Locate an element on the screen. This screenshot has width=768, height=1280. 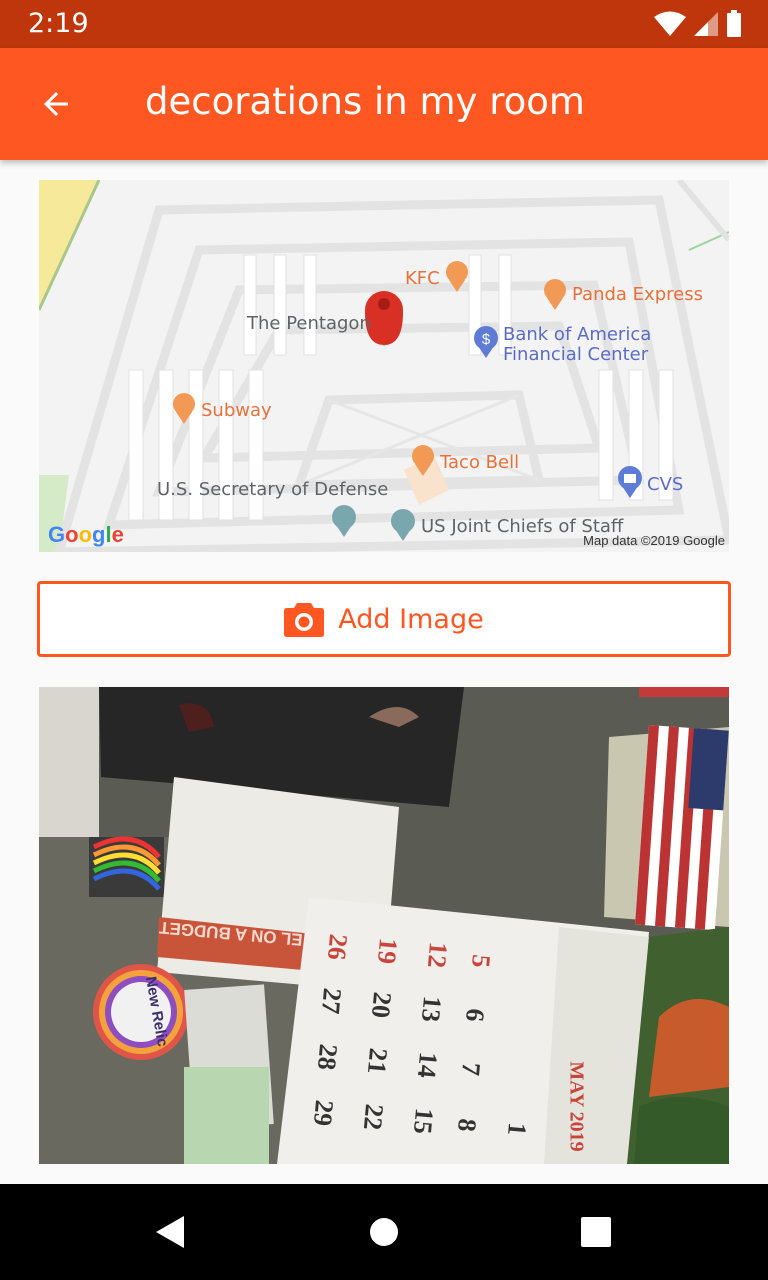
nav-back-icon is located at coordinates (170, 1232).